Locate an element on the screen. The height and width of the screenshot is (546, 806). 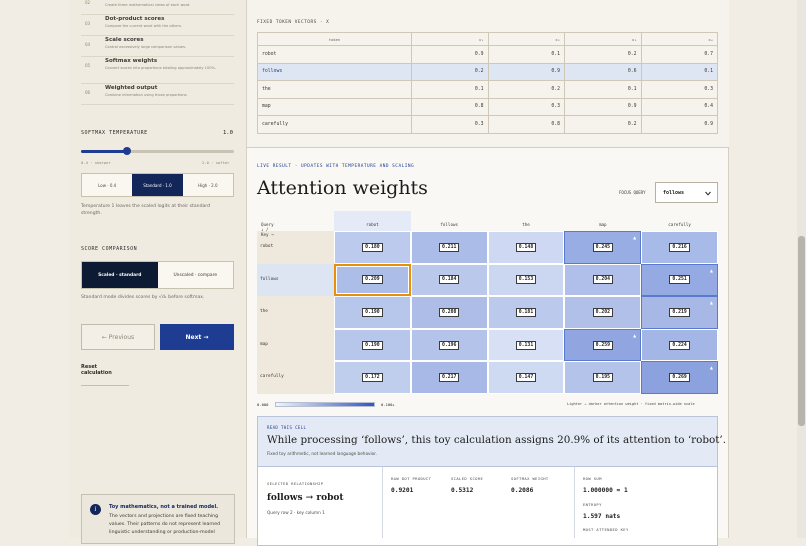
preset-low: Low · 0.4 is located at coordinates (107, 185).